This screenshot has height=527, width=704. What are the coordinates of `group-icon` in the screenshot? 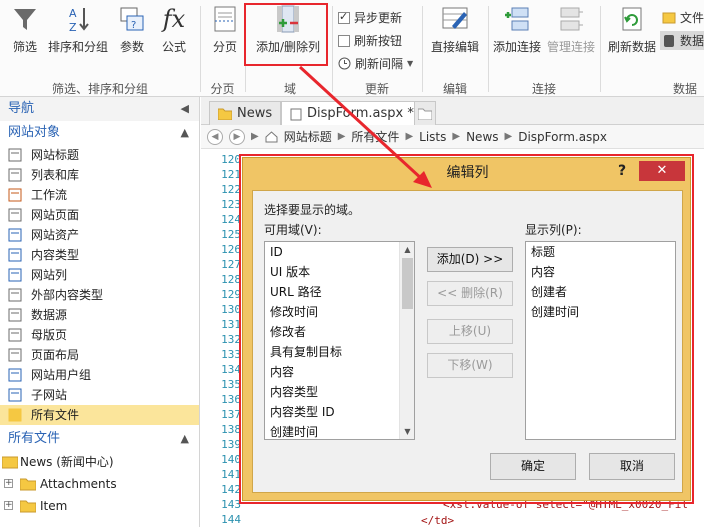 It's located at (15, 375).